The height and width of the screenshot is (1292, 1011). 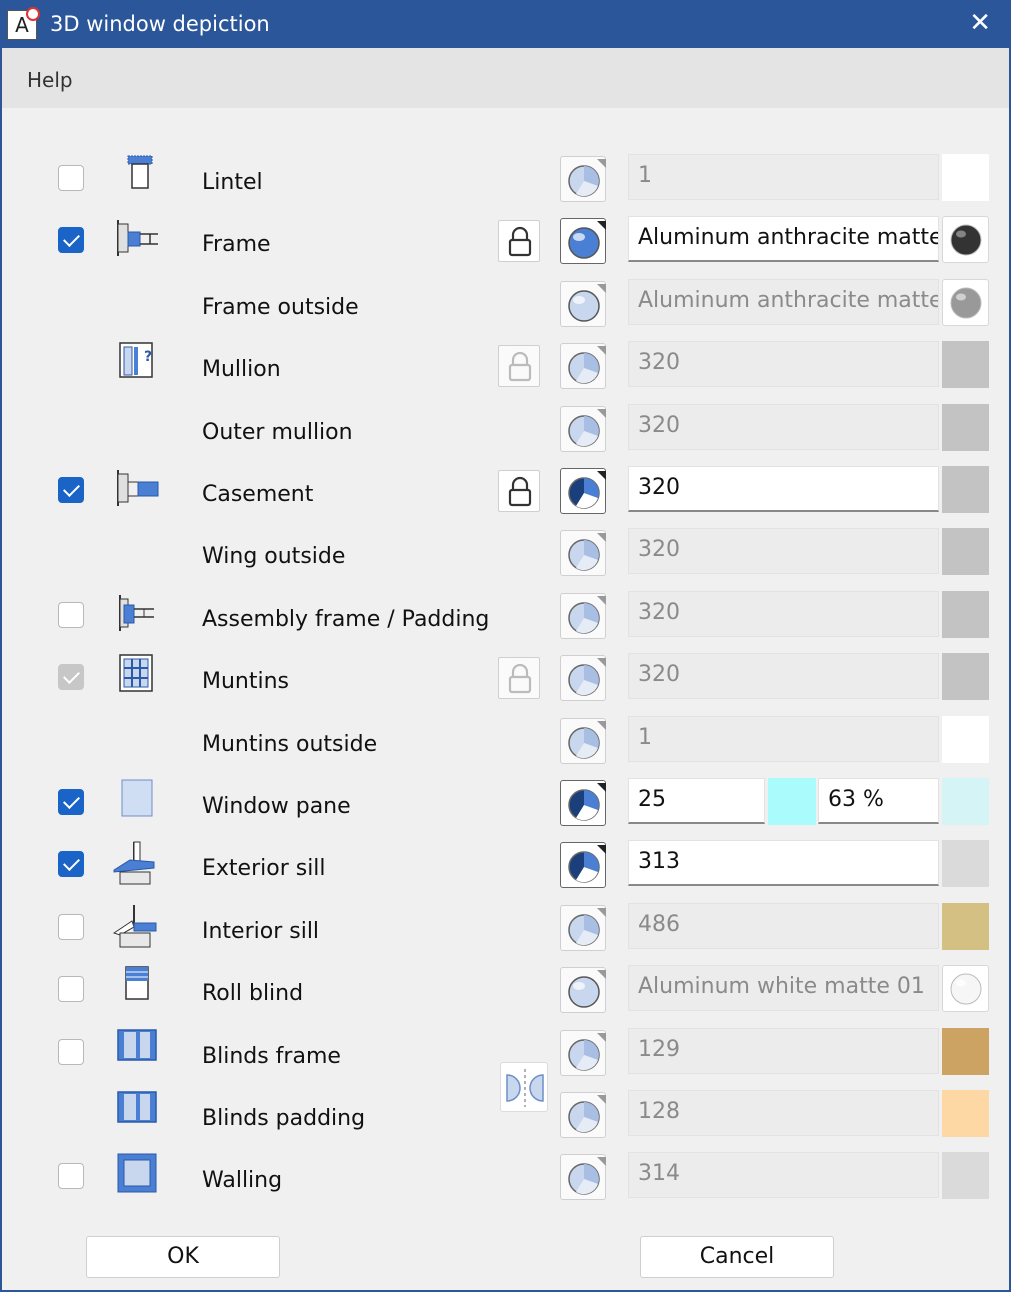 What do you see at coordinates (583, 553) in the screenshot?
I see `material-button-wing-outside` at bounding box center [583, 553].